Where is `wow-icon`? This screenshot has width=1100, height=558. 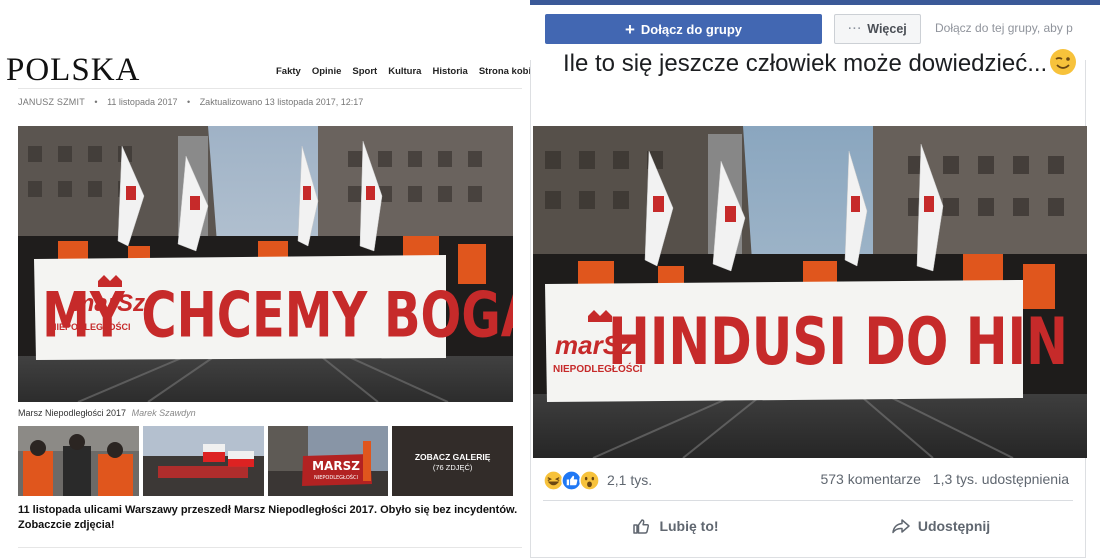 wow-icon is located at coordinates (589, 480).